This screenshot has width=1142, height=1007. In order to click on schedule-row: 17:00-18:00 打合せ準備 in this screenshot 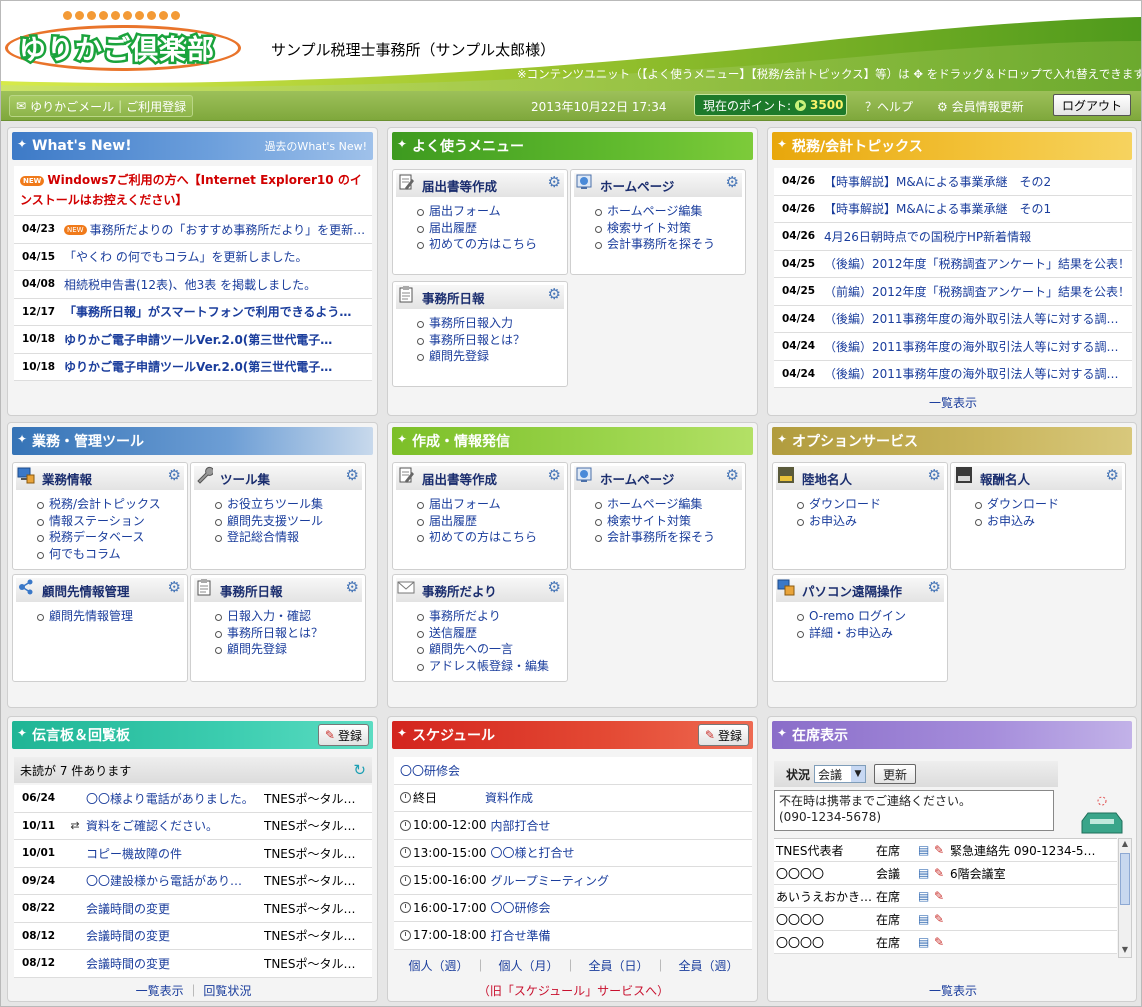, I will do `click(573, 936)`.